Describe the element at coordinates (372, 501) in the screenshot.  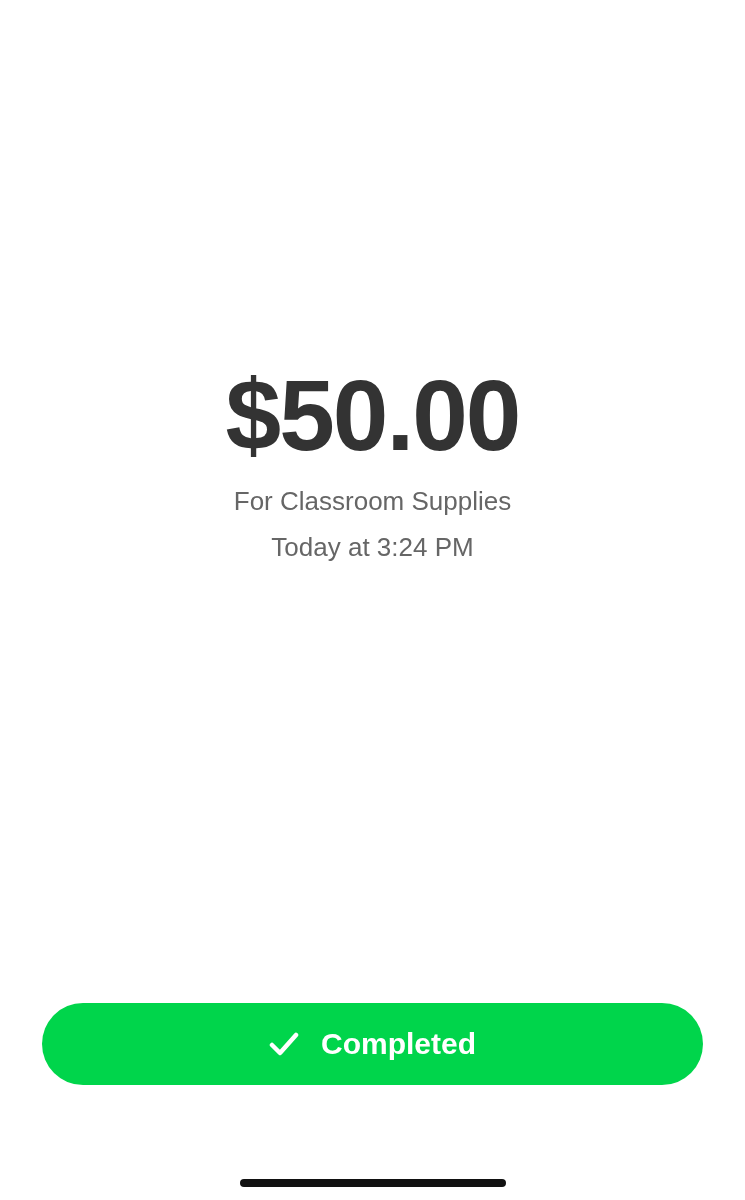
I see `payment-note: For Classroom Supplies` at that location.